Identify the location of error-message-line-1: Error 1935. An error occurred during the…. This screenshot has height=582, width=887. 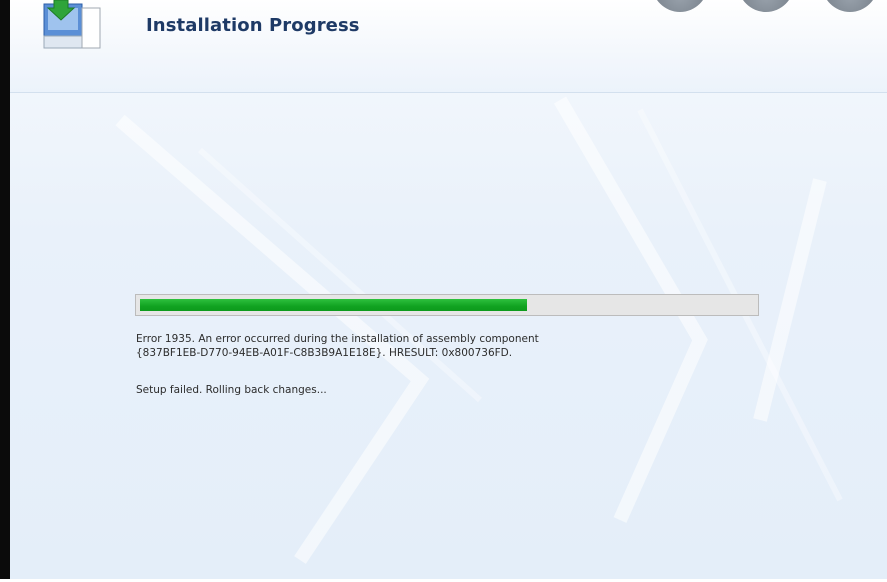
(337, 339).